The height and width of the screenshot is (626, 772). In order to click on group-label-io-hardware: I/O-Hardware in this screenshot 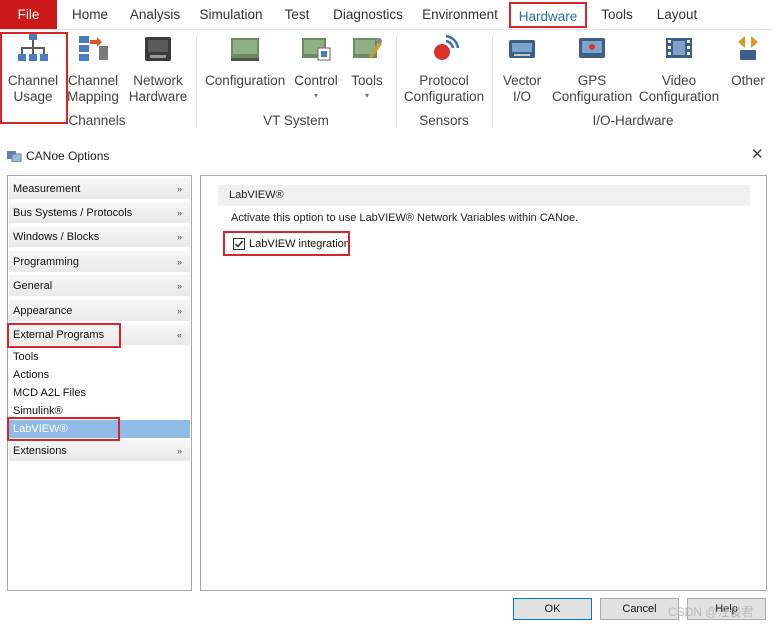, I will do `click(633, 120)`.